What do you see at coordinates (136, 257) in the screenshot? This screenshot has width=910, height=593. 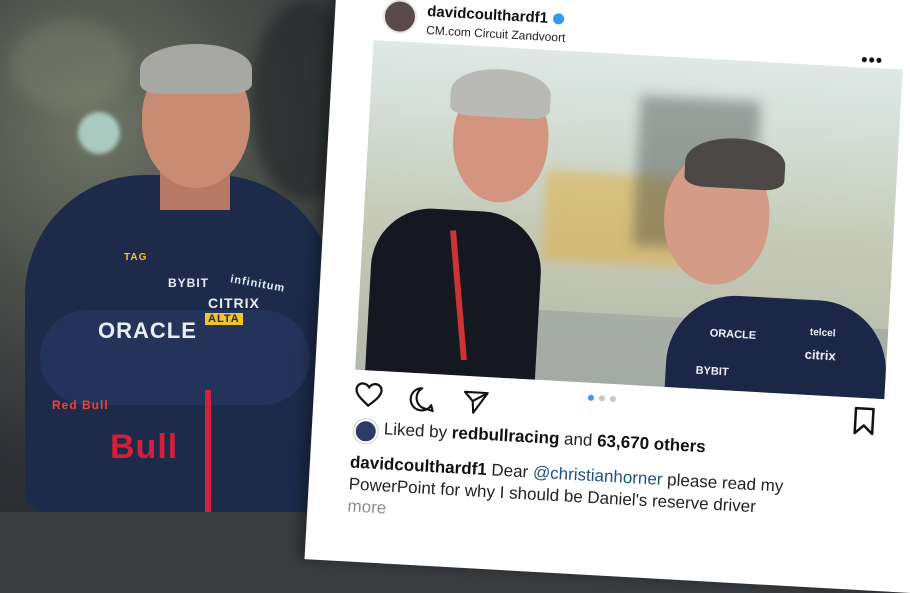 I see `suit-sponsor-text: TAG` at bounding box center [136, 257].